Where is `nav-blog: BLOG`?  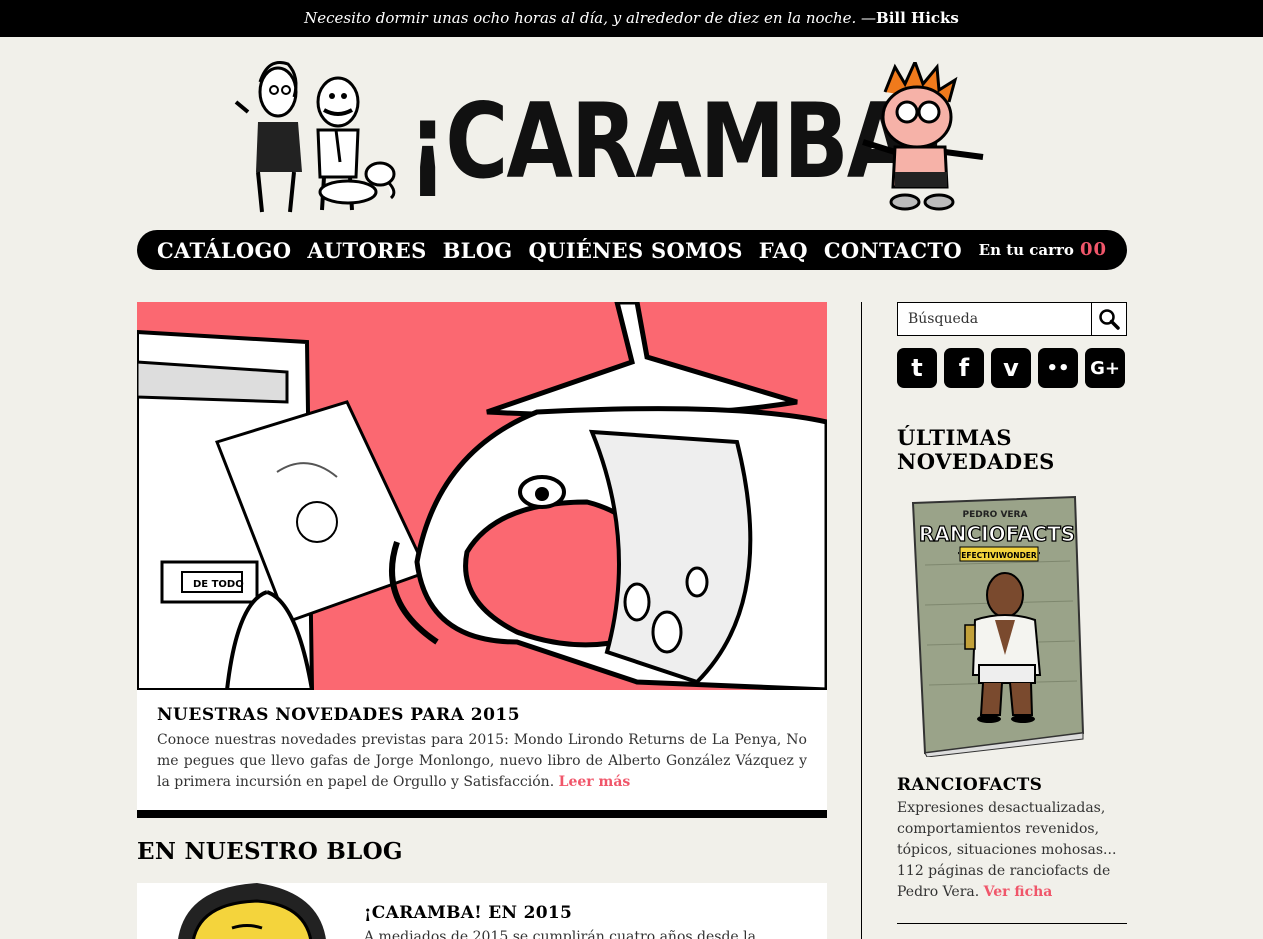 nav-blog: BLOG is located at coordinates (478, 250).